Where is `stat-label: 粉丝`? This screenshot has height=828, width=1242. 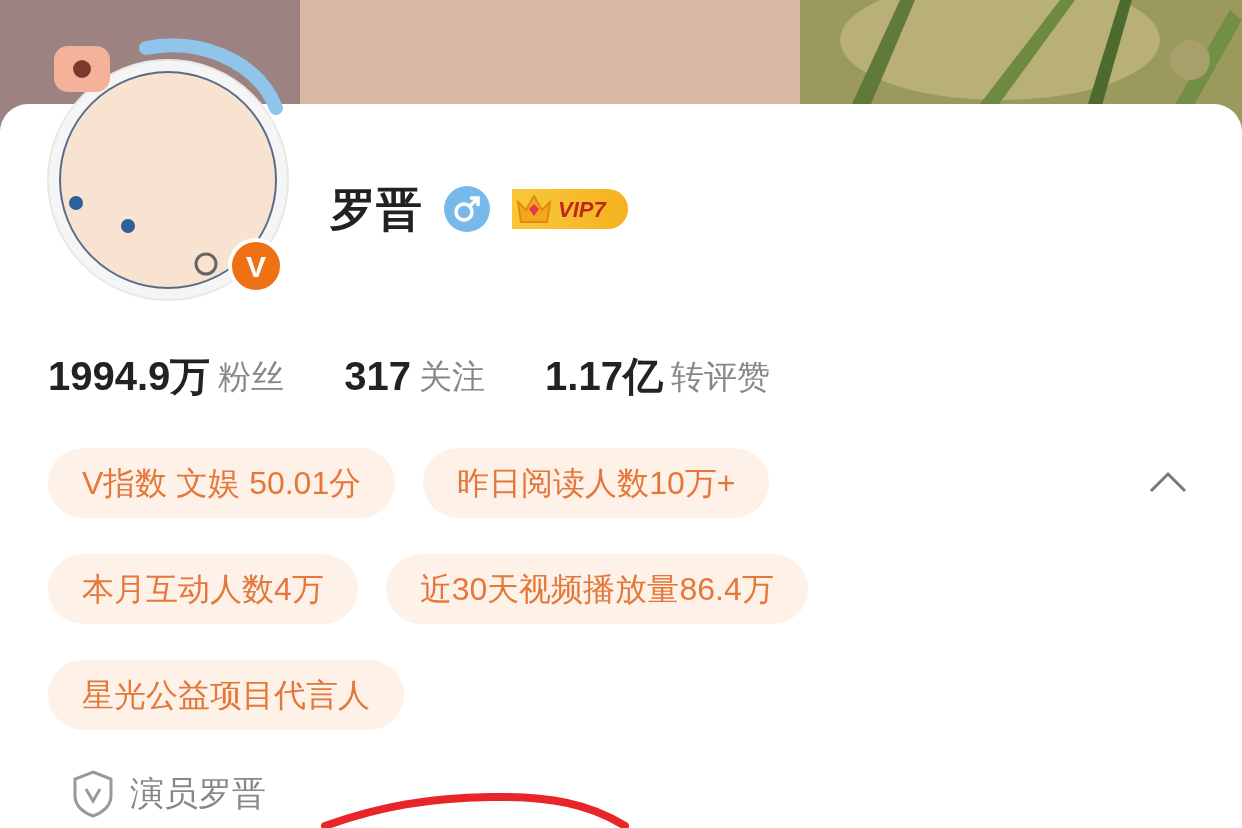 stat-label: 粉丝 is located at coordinates (251, 376).